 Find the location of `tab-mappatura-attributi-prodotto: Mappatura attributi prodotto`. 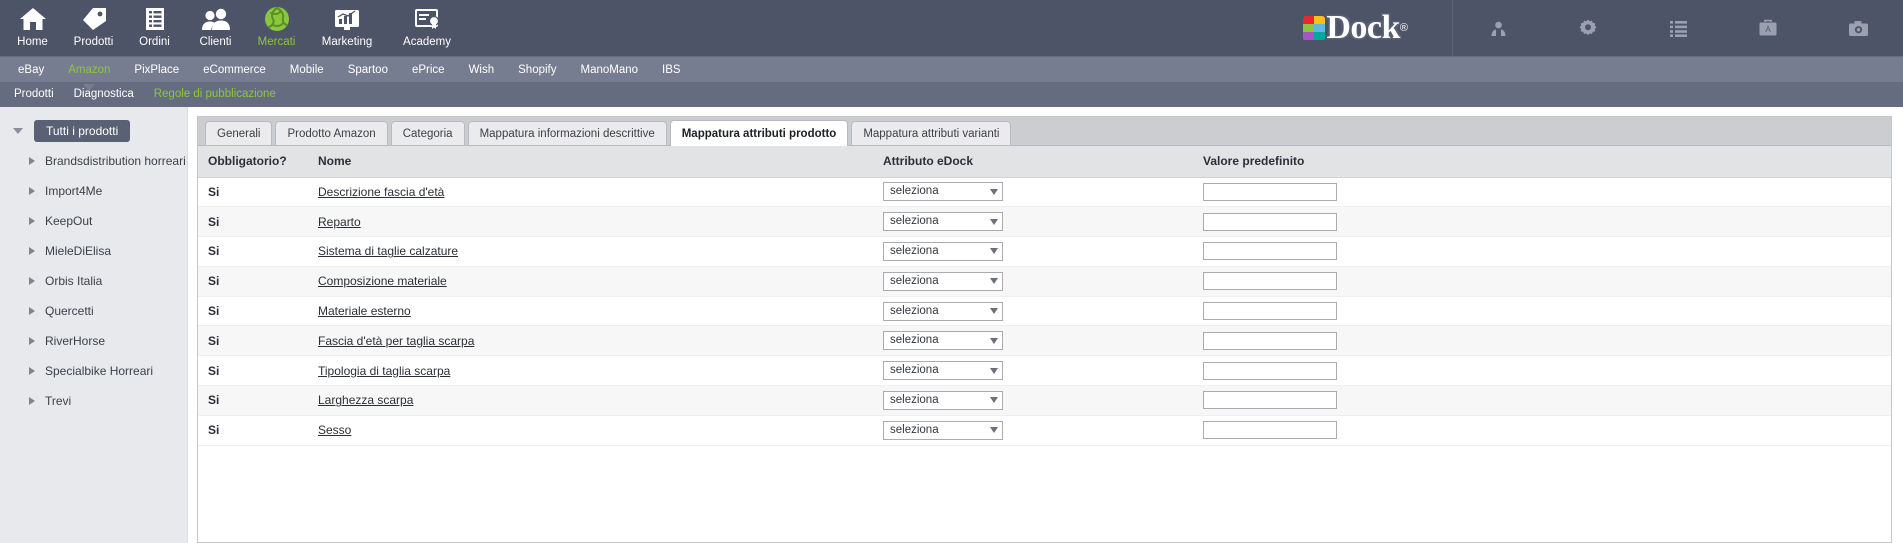

tab-mappatura-attributi-prodotto: Mappatura attributi prodotto is located at coordinates (759, 133).